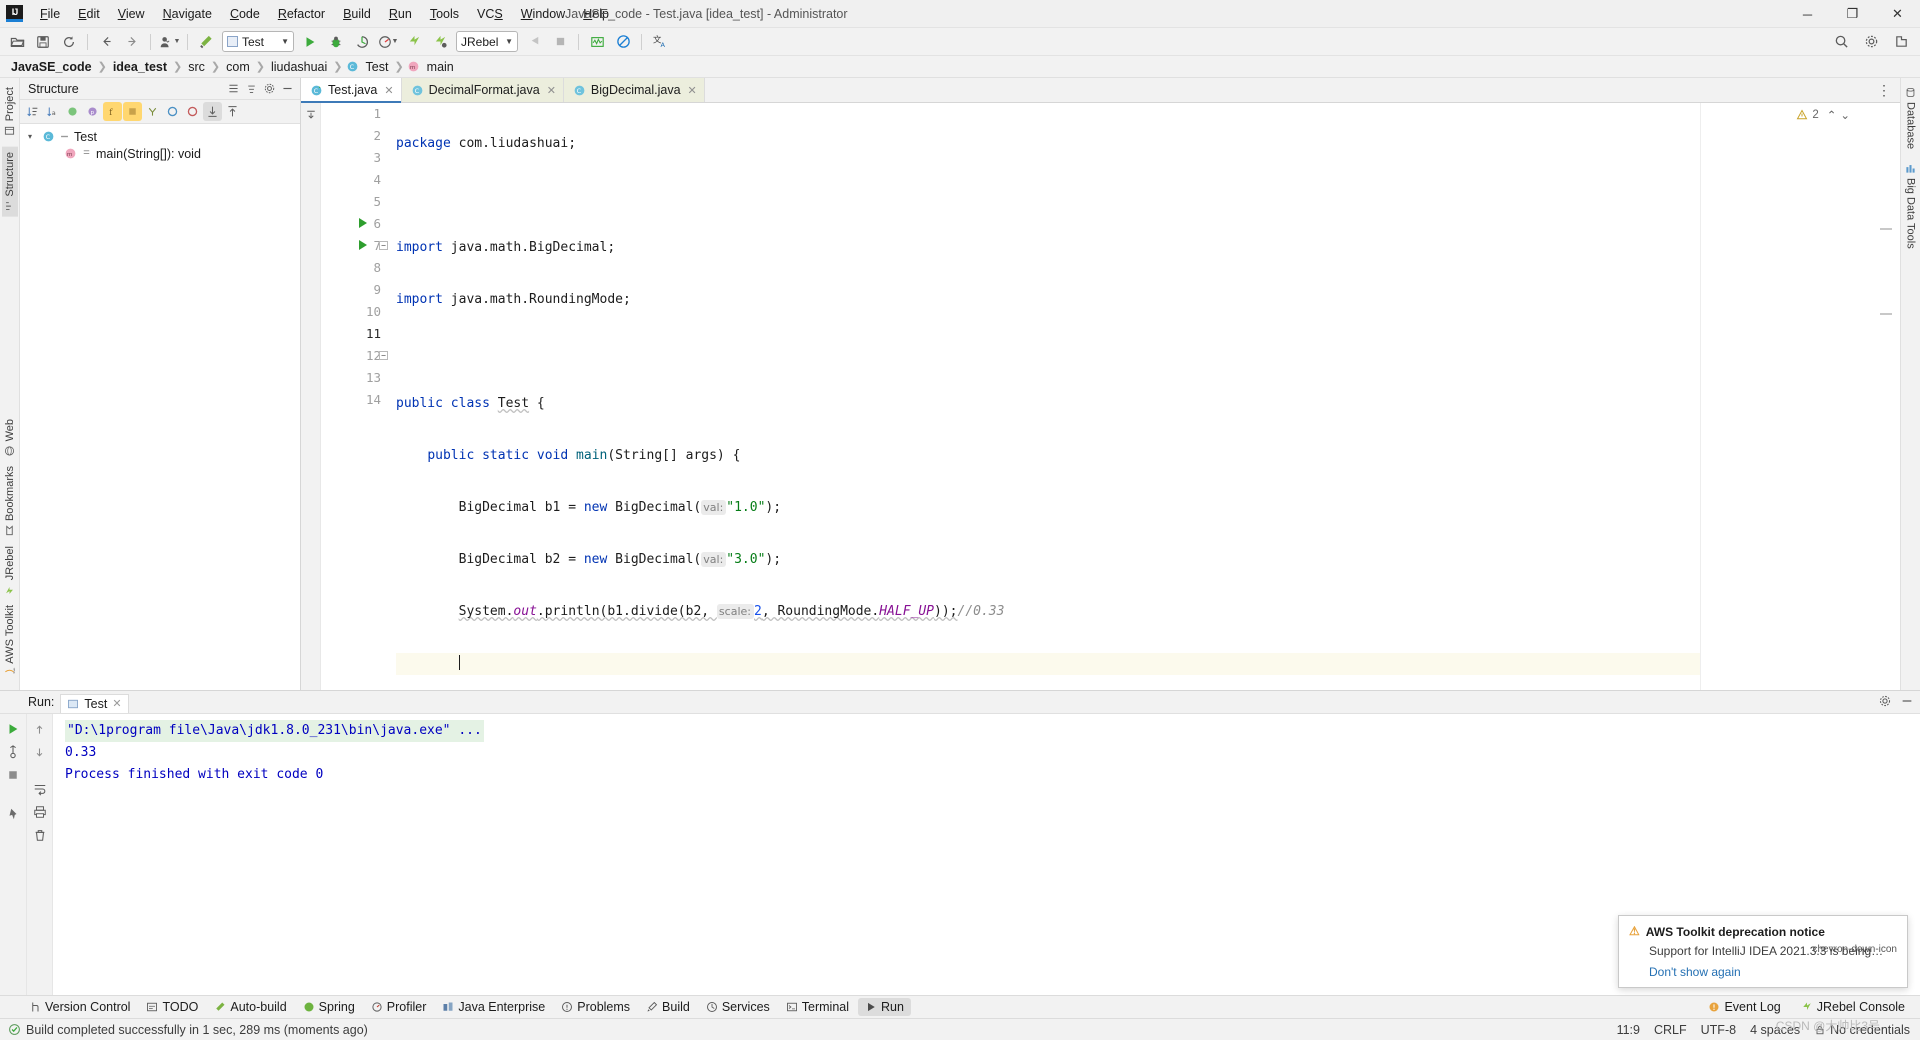 This screenshot has height=1040, width=1920. I want to click on run-gutter-marker-class, so click(363, 223).